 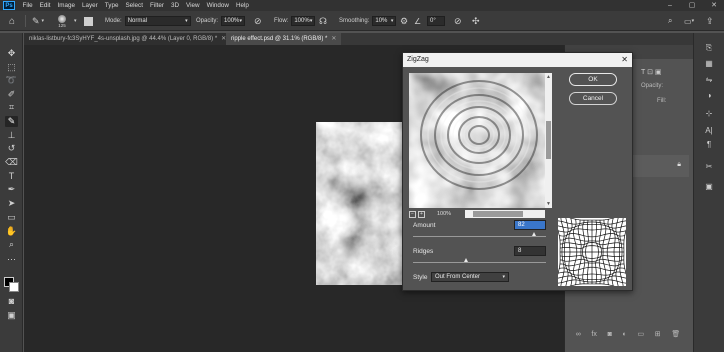 I want to click on ok-button: OK, so click(x=593, y=79).